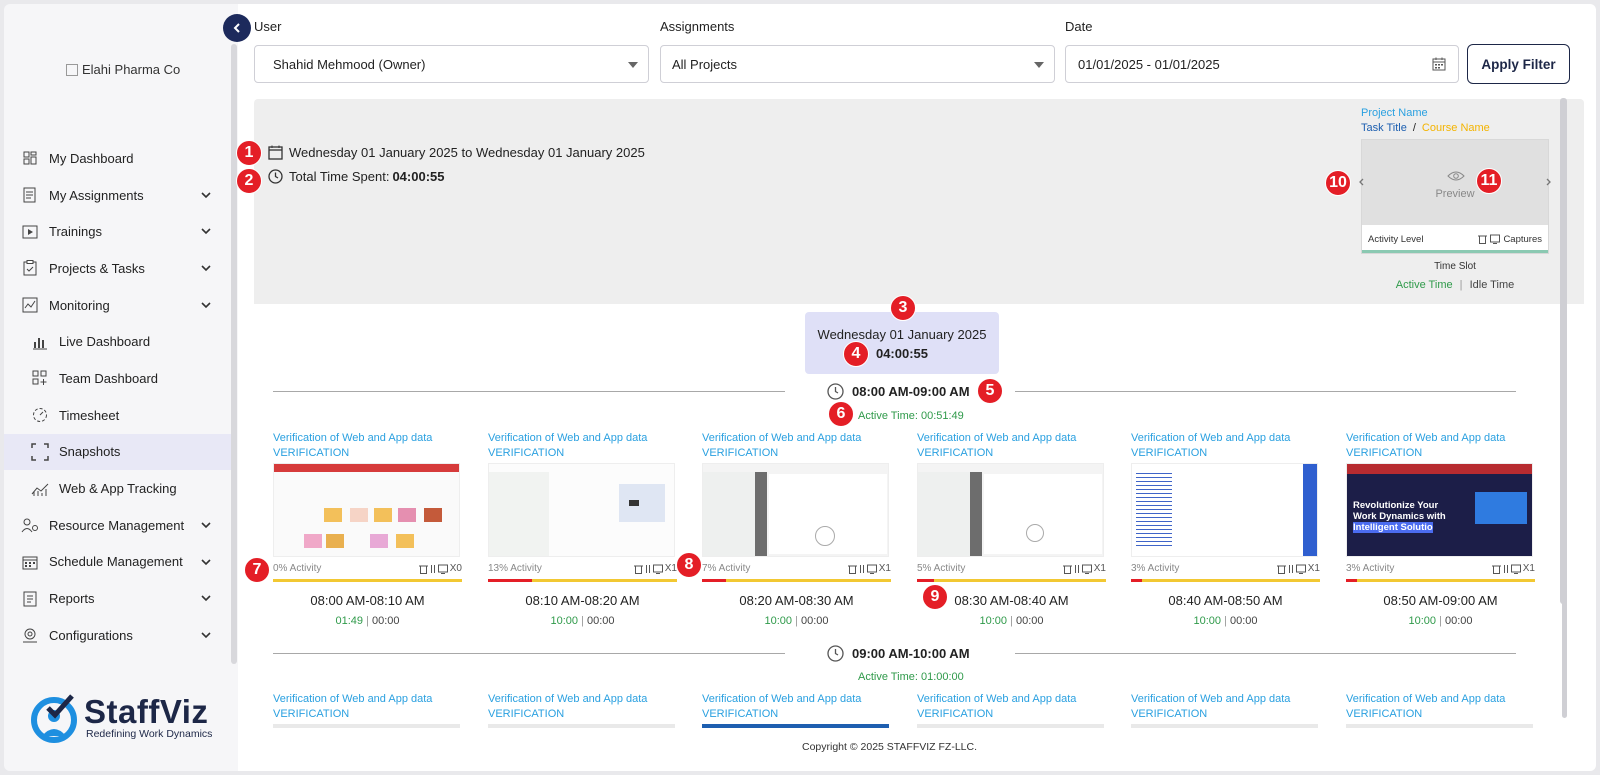 This screenshot has height=775, width=1600. Describe the element at coordinates (564, 621) in the screenshot. I see `slot-active-time: 10:00` at that location.